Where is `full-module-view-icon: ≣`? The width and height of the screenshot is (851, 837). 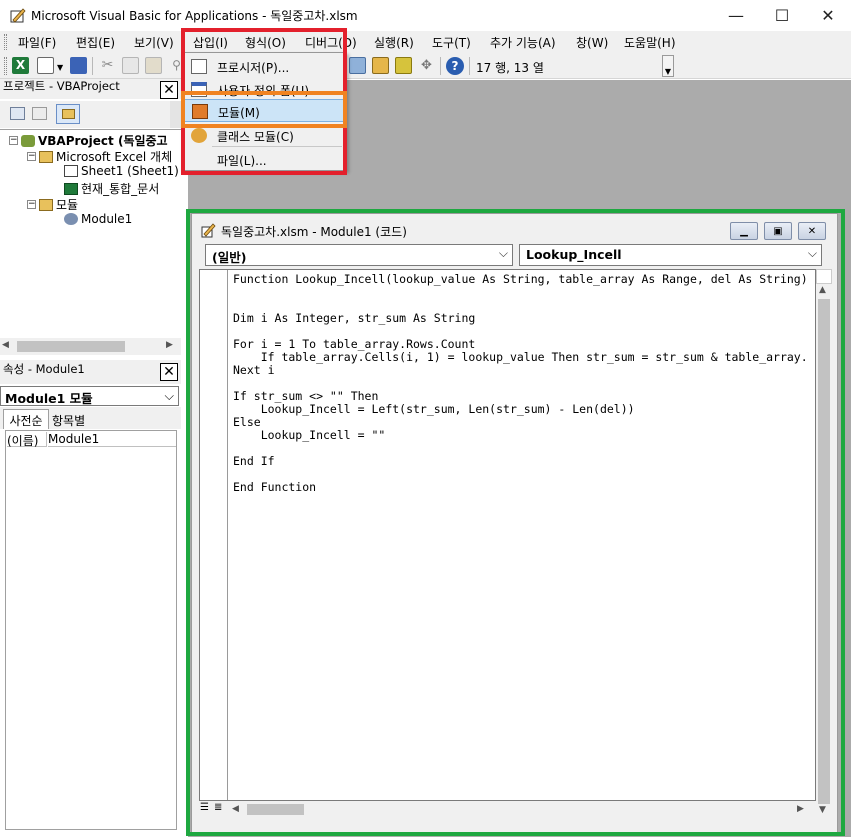 full-module-view-icon: ≣ is located at coordinates (221, 809).